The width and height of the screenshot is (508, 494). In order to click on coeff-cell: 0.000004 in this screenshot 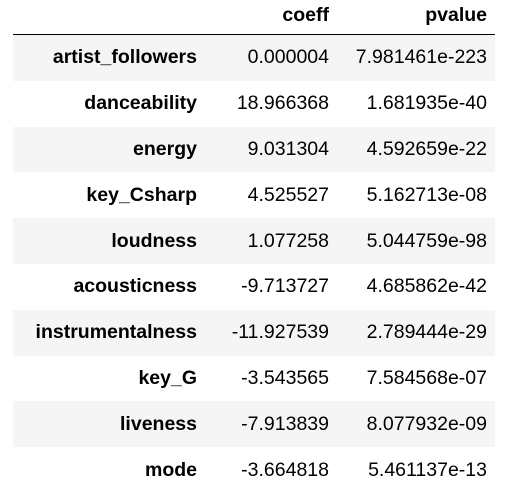, I will do `click(288, 57)`.